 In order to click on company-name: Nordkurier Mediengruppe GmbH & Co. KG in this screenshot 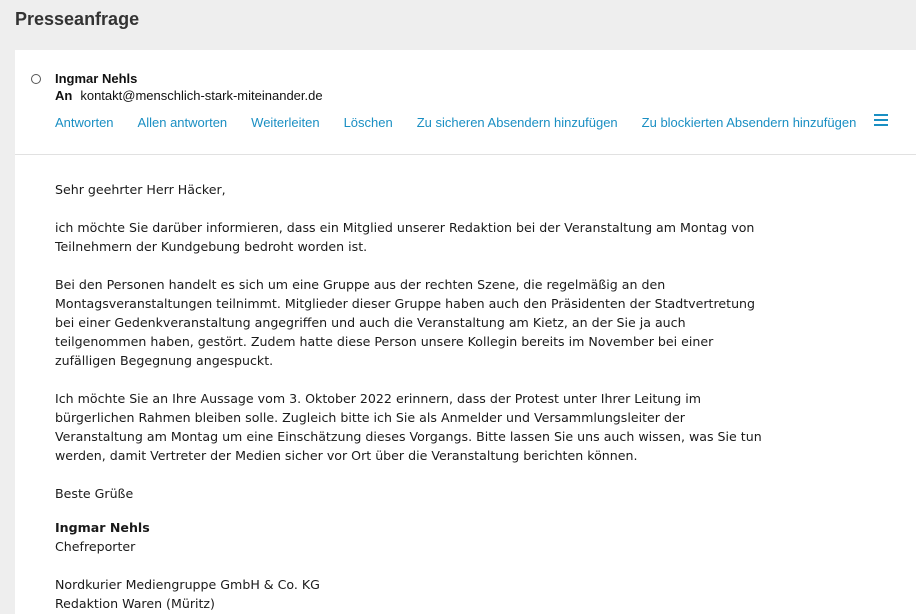, I will do `click(187, 584)`.